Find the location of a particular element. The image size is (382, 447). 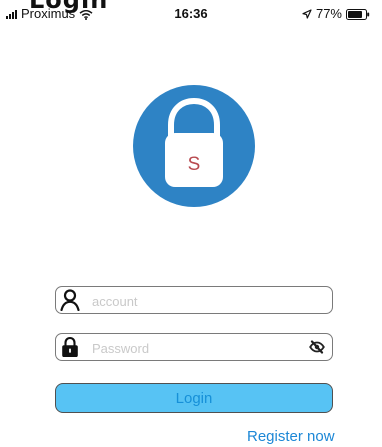

padlock-icon: S is located at coordinates (194, 146).